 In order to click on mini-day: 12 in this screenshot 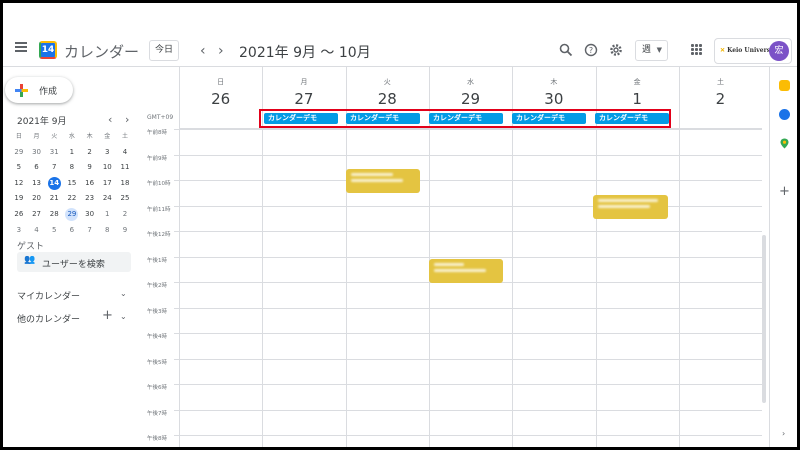, I will do `click(19, 184)`.